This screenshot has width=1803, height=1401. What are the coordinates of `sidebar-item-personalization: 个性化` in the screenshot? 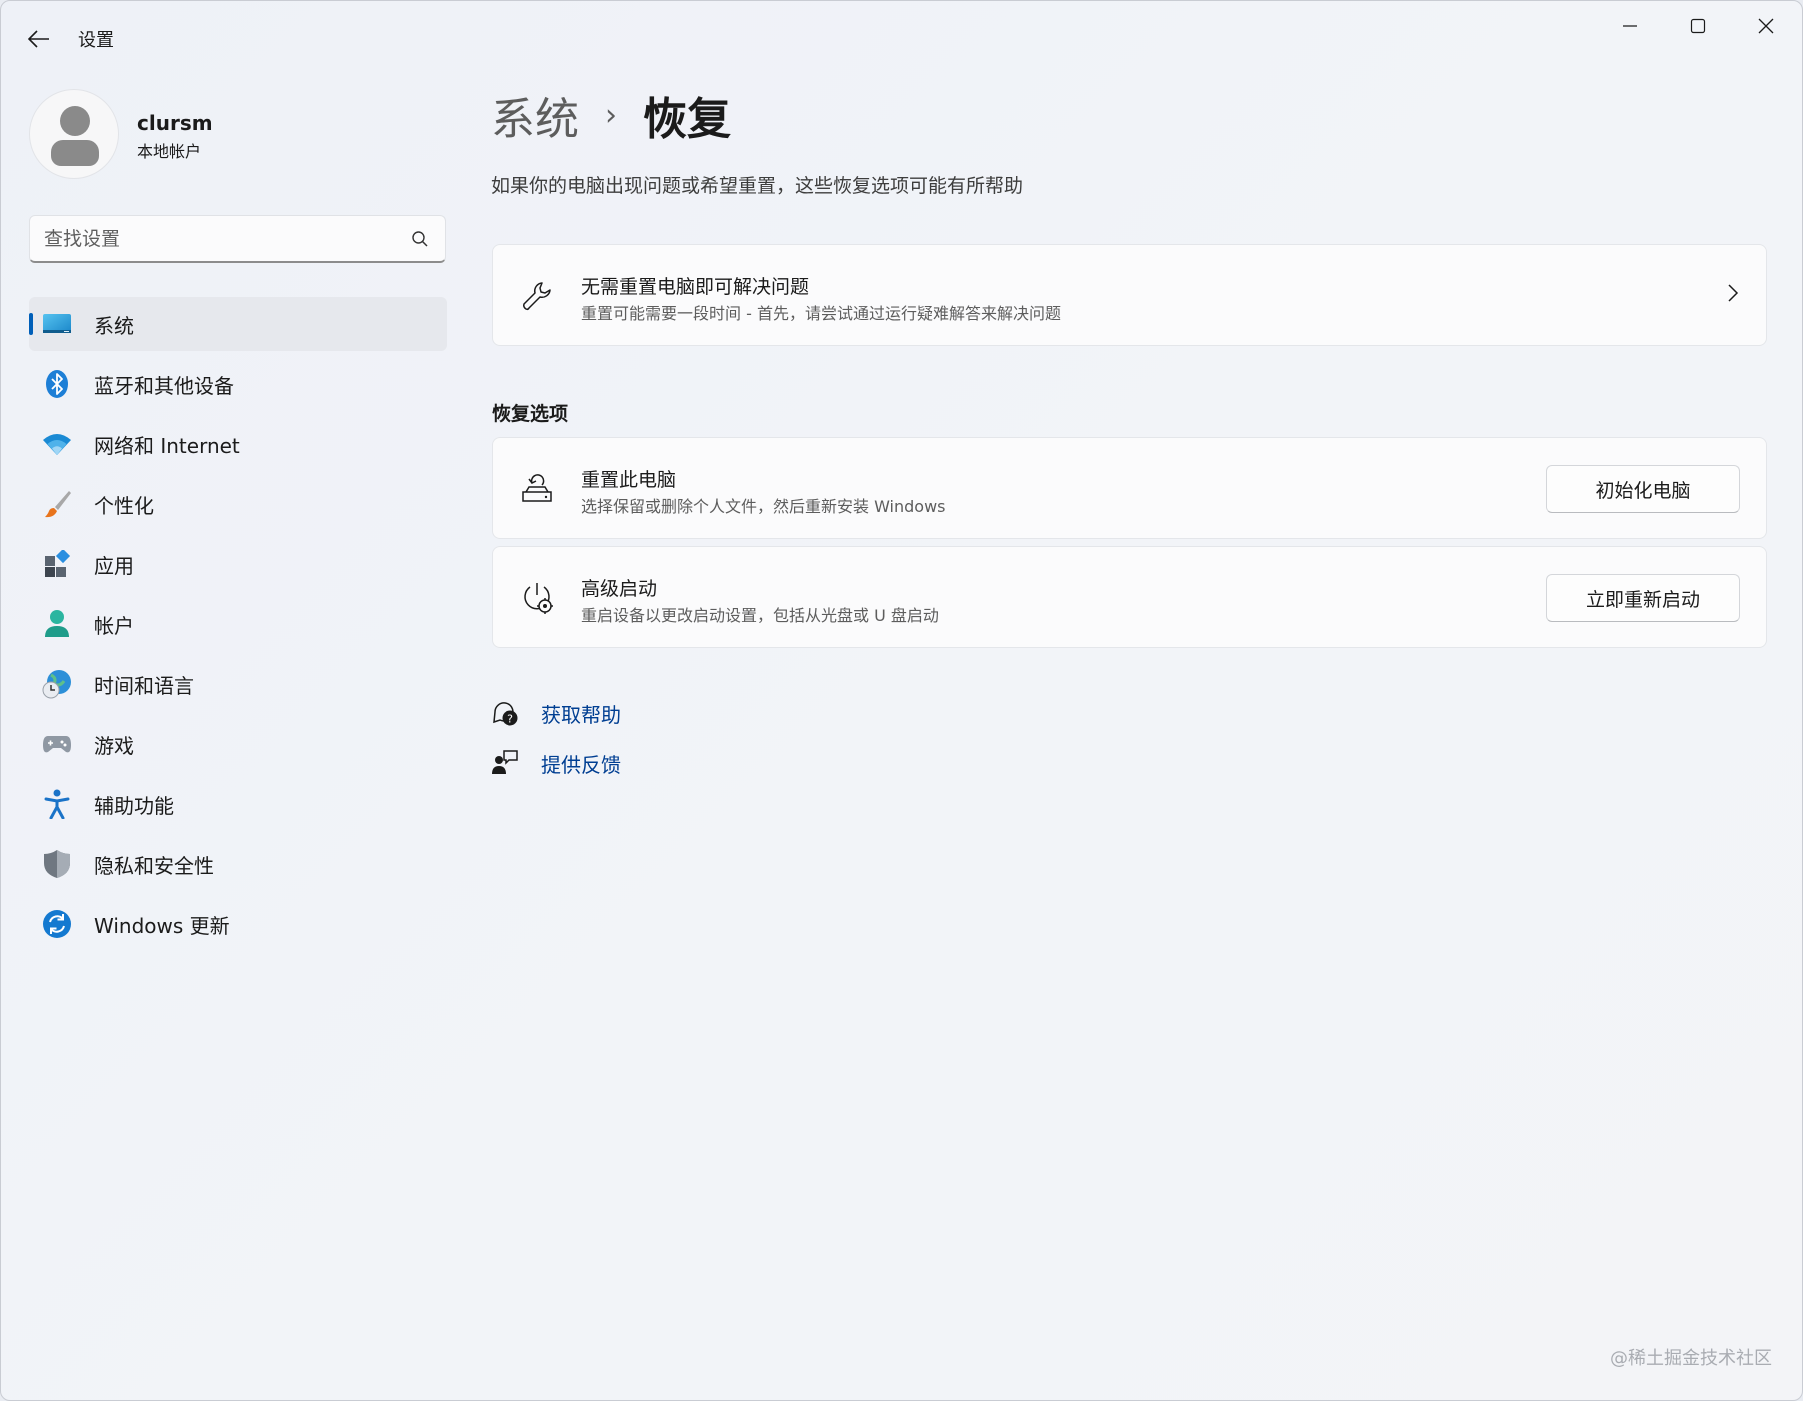 It's located at (238, 504).